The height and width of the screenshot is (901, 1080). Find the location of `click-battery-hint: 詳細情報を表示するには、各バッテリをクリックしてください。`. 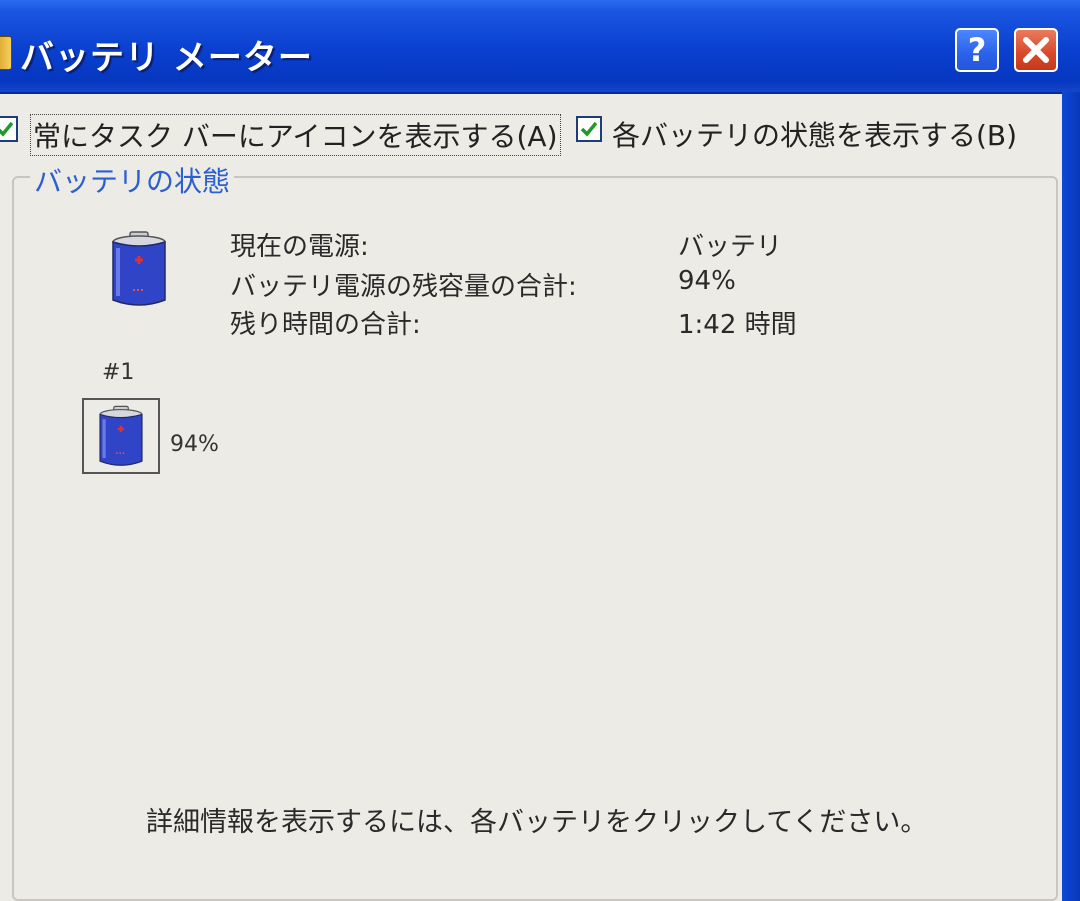

click-battery-hint: 詳細情報を表示するには、各バッテリをクリックしてください。 is located at coordinates (537, 822).